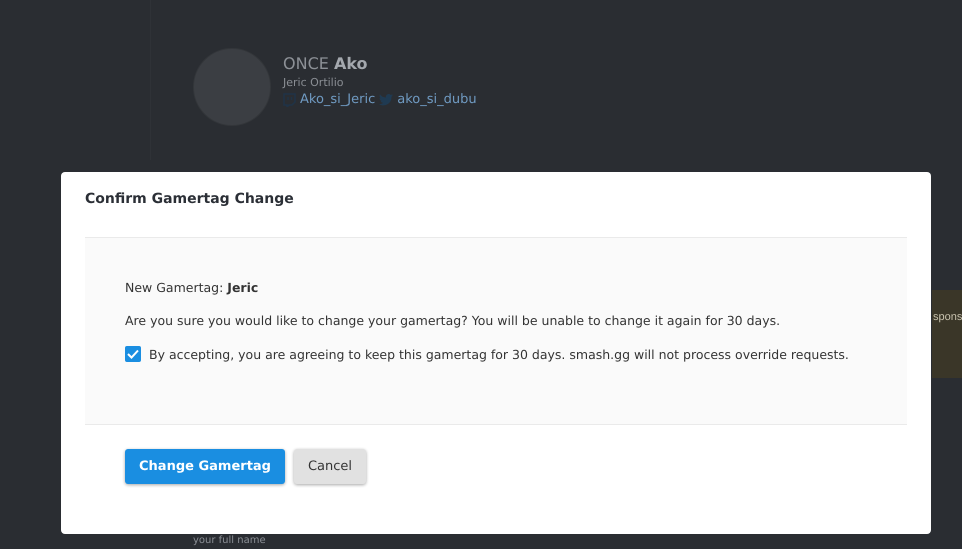 The image size is (962, 549). Describe the element at coordinates (330, 466) in the screenshot. I see `cancel-button: Cancel` at that location.